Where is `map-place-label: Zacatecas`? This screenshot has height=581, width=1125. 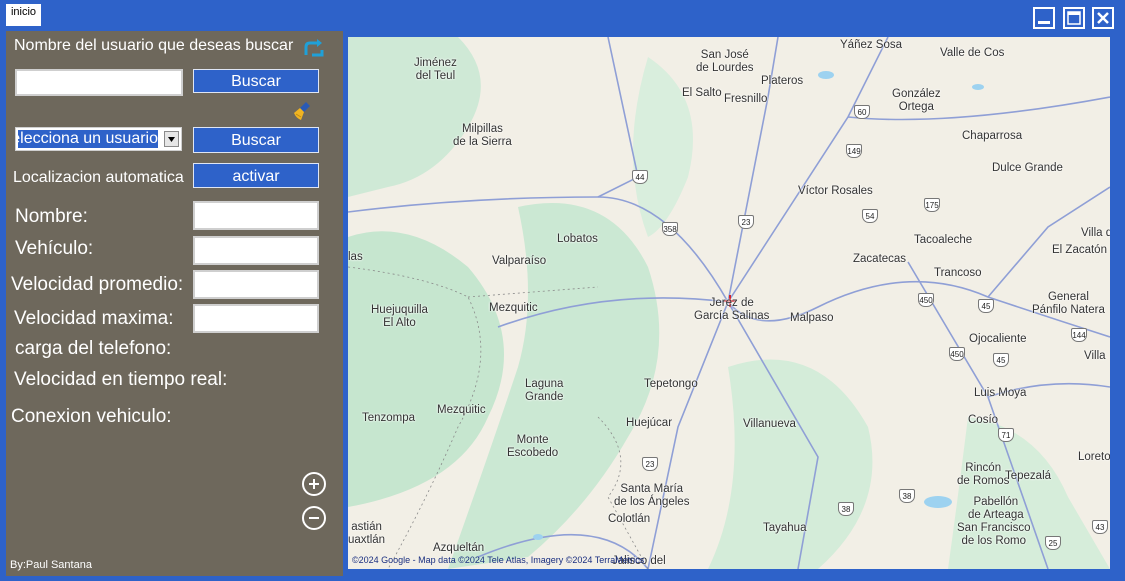 map-place-label: Zacatecas is located at coordinates (880, 259).